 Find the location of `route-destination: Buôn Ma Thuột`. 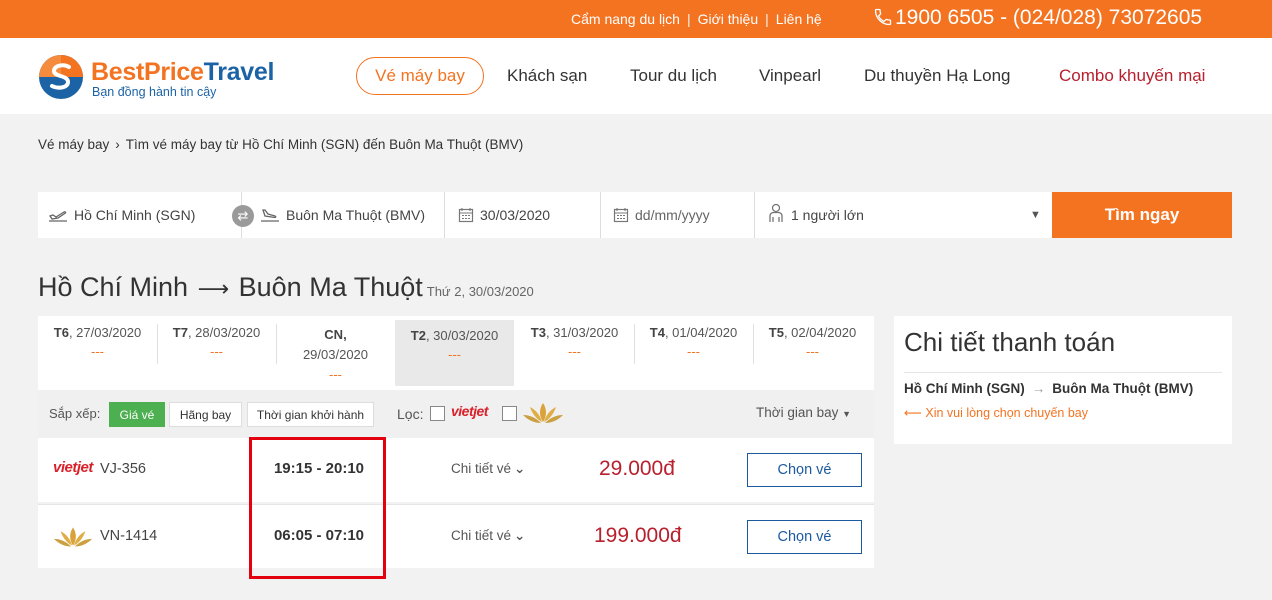

route-destination: Buôn Ma Thuột is located at coordinates (330, 287).